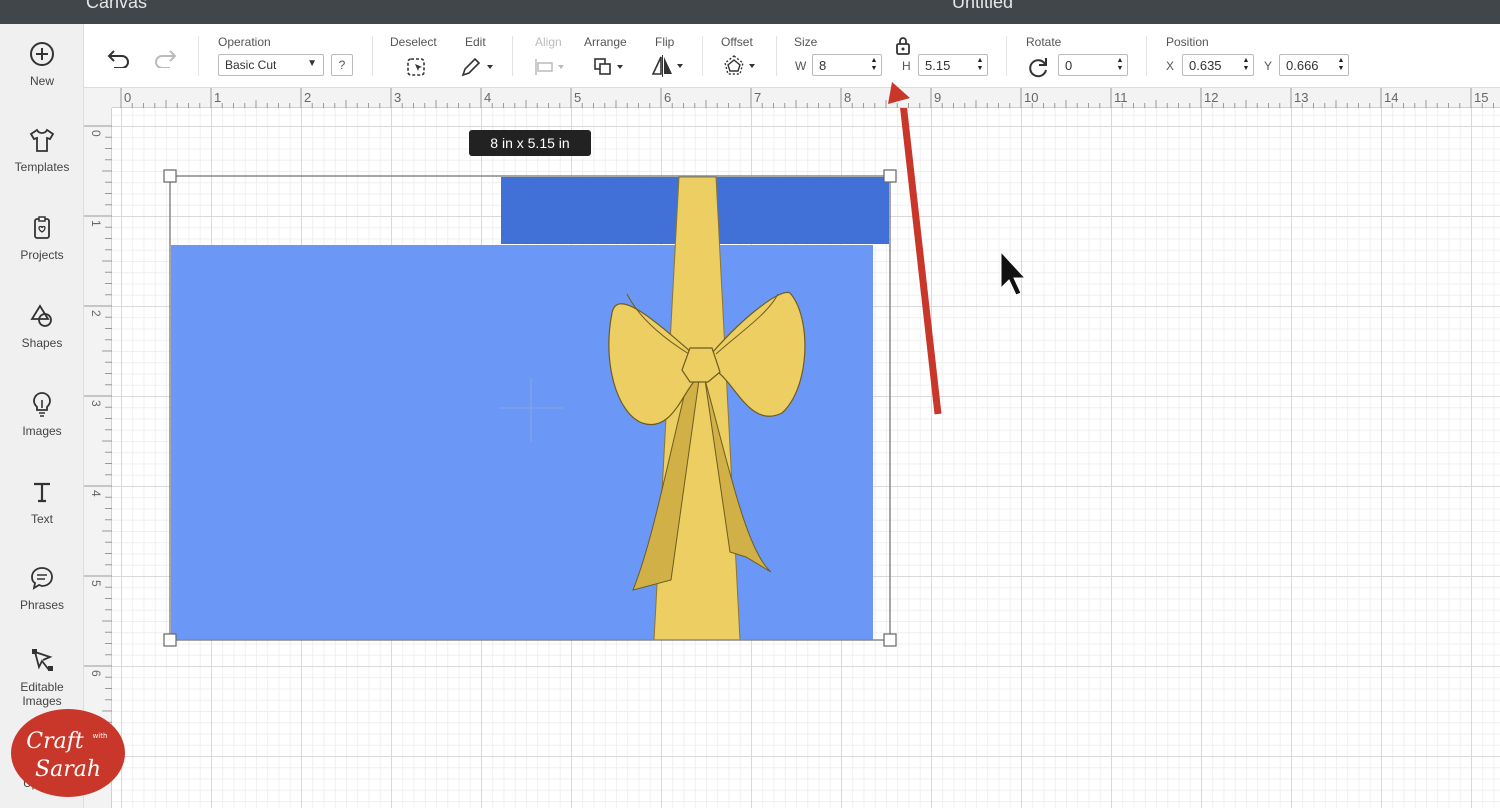 This screenshot has width=1500, height=808. Describe the element at coordinates (1205, 65) in the screenshot. I see `position-x-value: 0.635` at that location.